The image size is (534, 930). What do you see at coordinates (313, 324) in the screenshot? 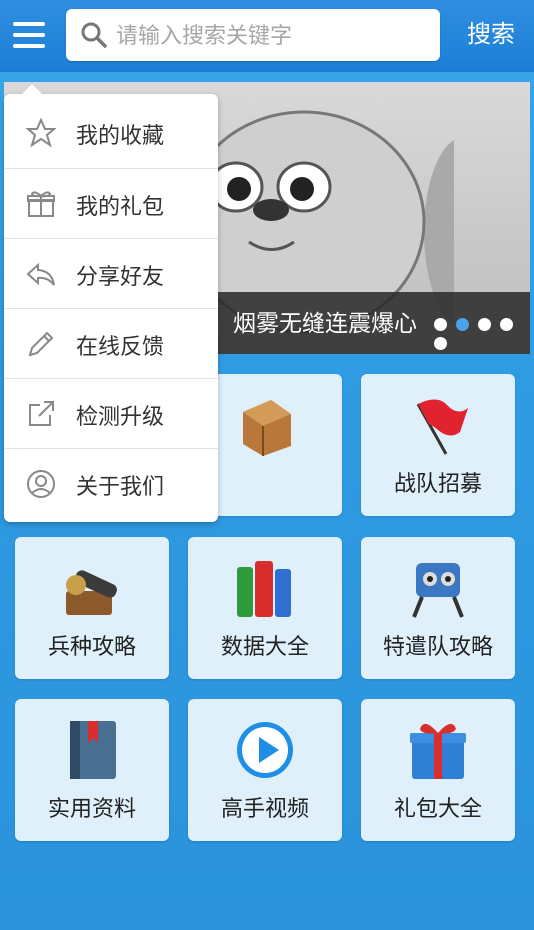
I see `banner-caption: 」烟雾无缝连震爆心` at bounding box center [313, 324].